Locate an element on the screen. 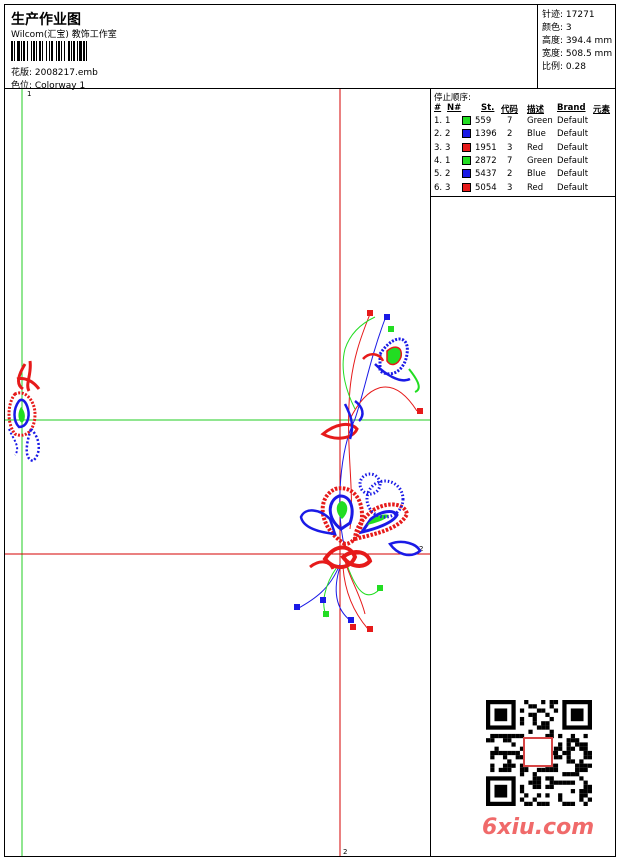 The image size is (620, 861). right-column-divider is located at coordinates (430, 527).